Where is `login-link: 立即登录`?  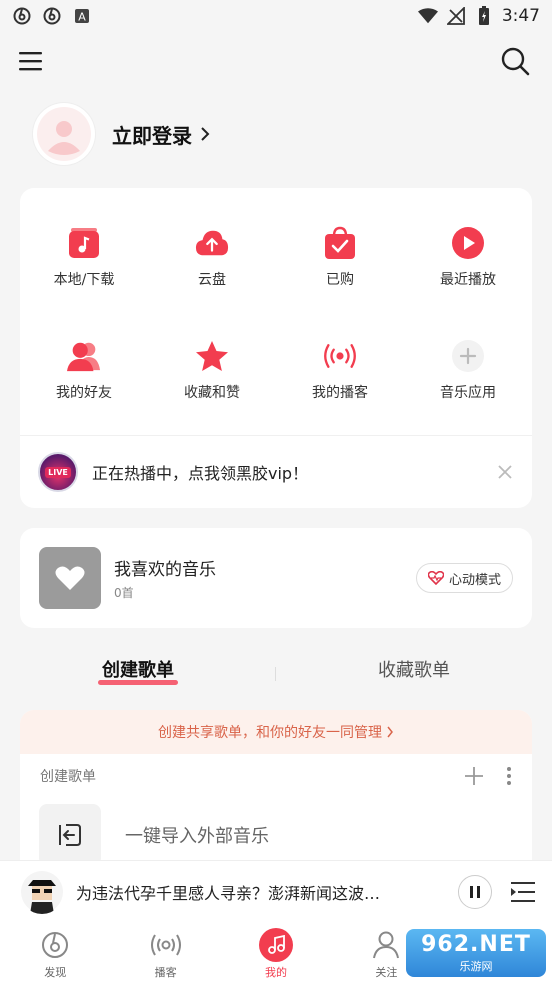
login-link: 立即登录 is located at coordinates (161, 134).